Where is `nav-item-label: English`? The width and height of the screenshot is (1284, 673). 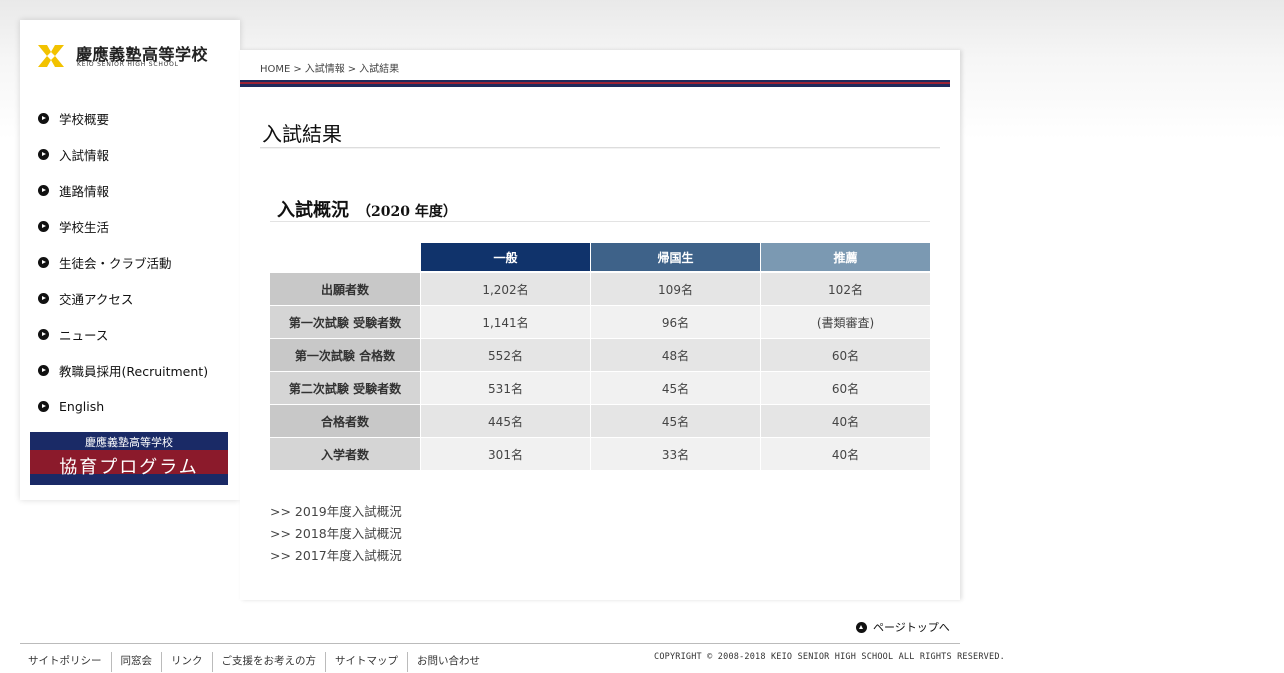
nav-item-label: English is located at coordinates (82, 406).